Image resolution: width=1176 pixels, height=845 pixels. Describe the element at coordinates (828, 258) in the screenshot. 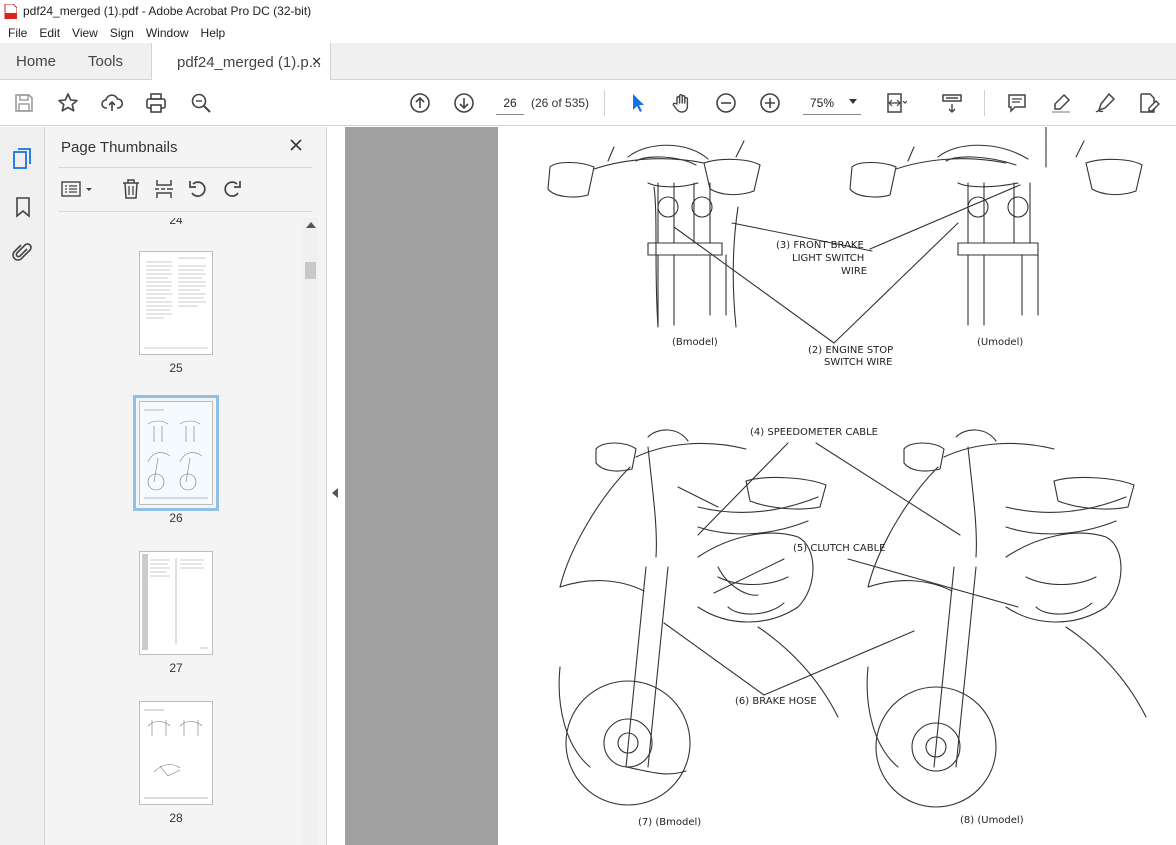

I see `label-light-switch: LIGHT SWITCH` at that location.